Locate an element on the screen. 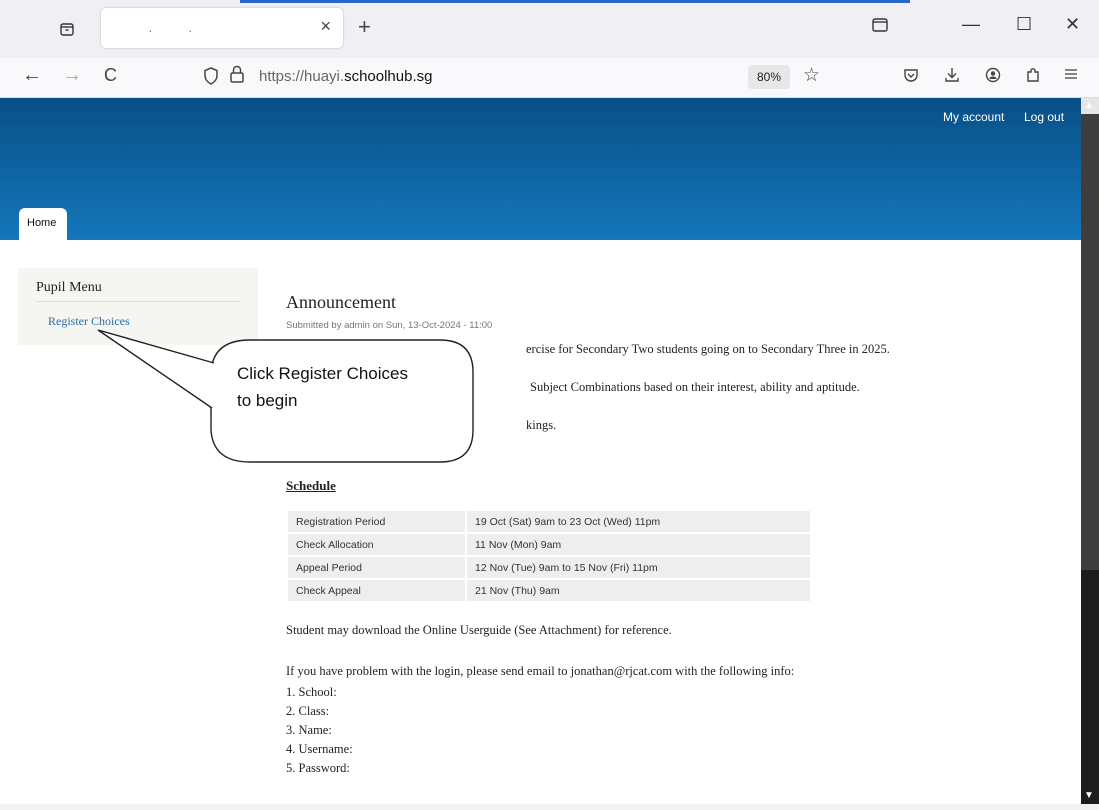  maximize-button: ☐ is located at coordinates (1024, 24).